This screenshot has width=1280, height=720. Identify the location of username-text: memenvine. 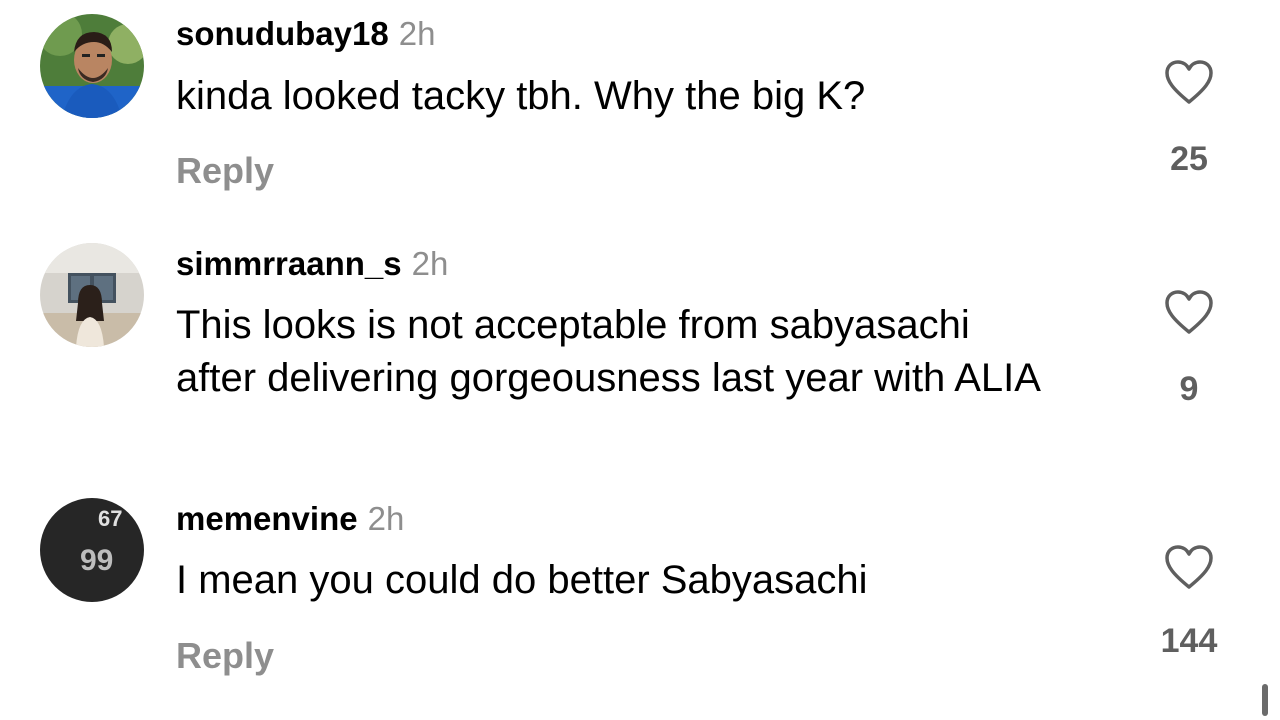
(267, 518).